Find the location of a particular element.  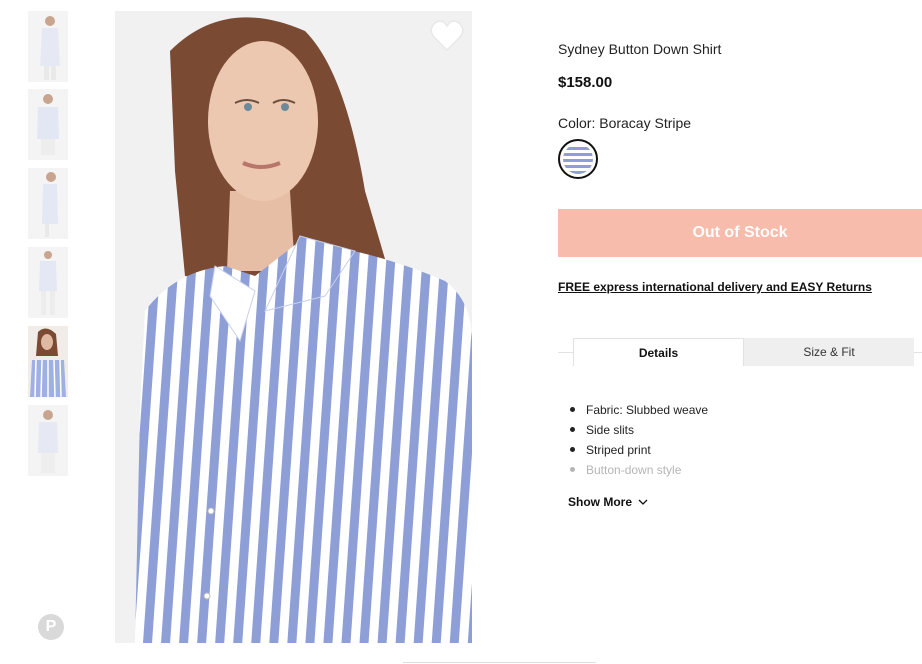

thumbnail-5-active is located at coordinates (48, 361).